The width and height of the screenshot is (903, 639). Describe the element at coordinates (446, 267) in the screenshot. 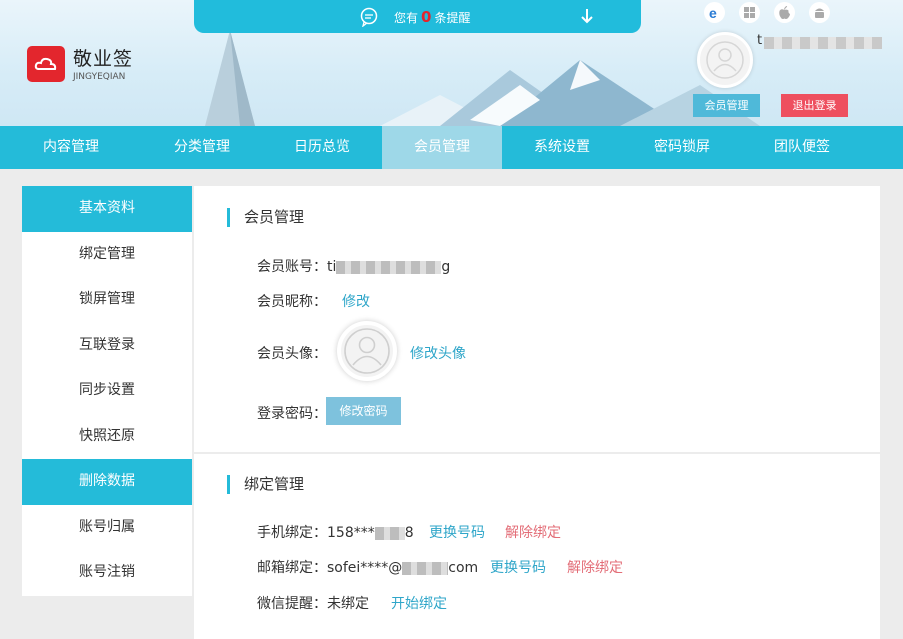

I see `account-suffix: g` at that location.